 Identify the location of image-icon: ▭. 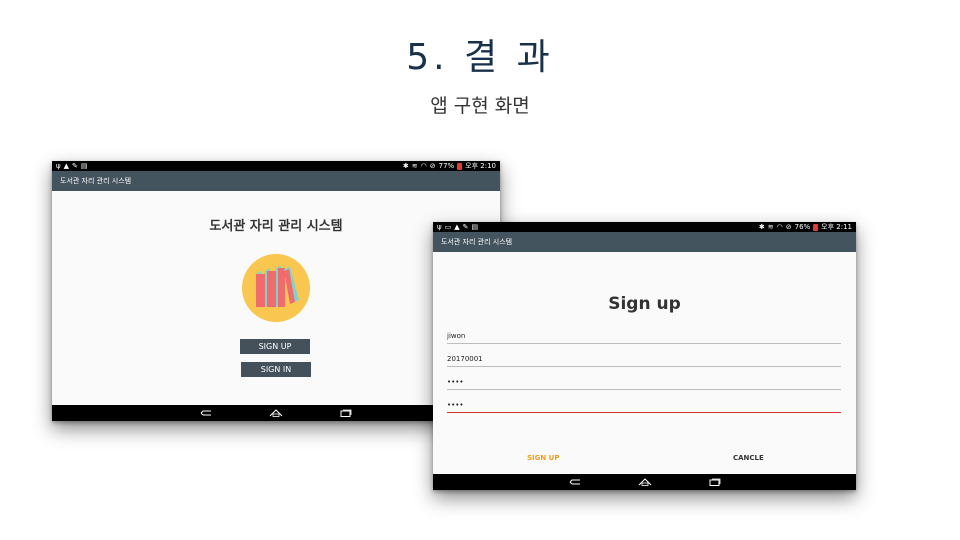
(448, 227).